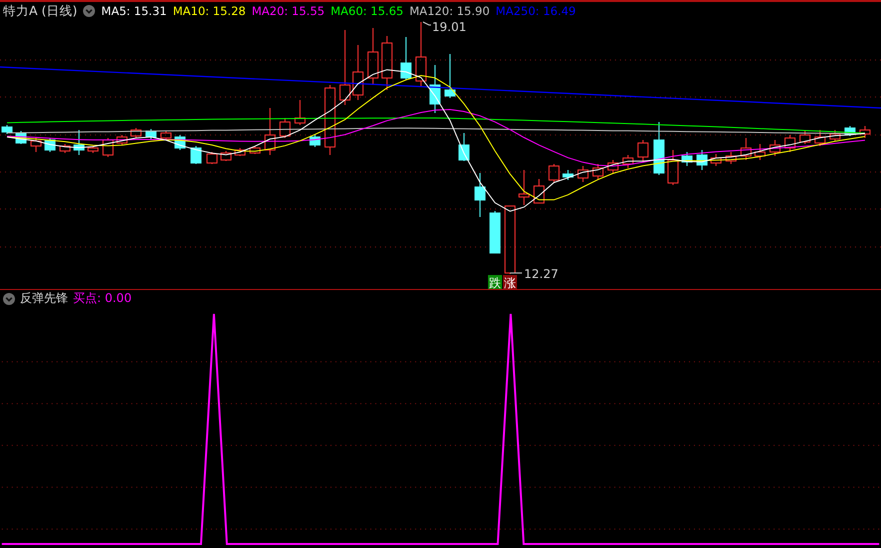  Describe the element at coordinates (44, 298) in the screenshot. I see `indicator-name: 反弹先锋` at that location.